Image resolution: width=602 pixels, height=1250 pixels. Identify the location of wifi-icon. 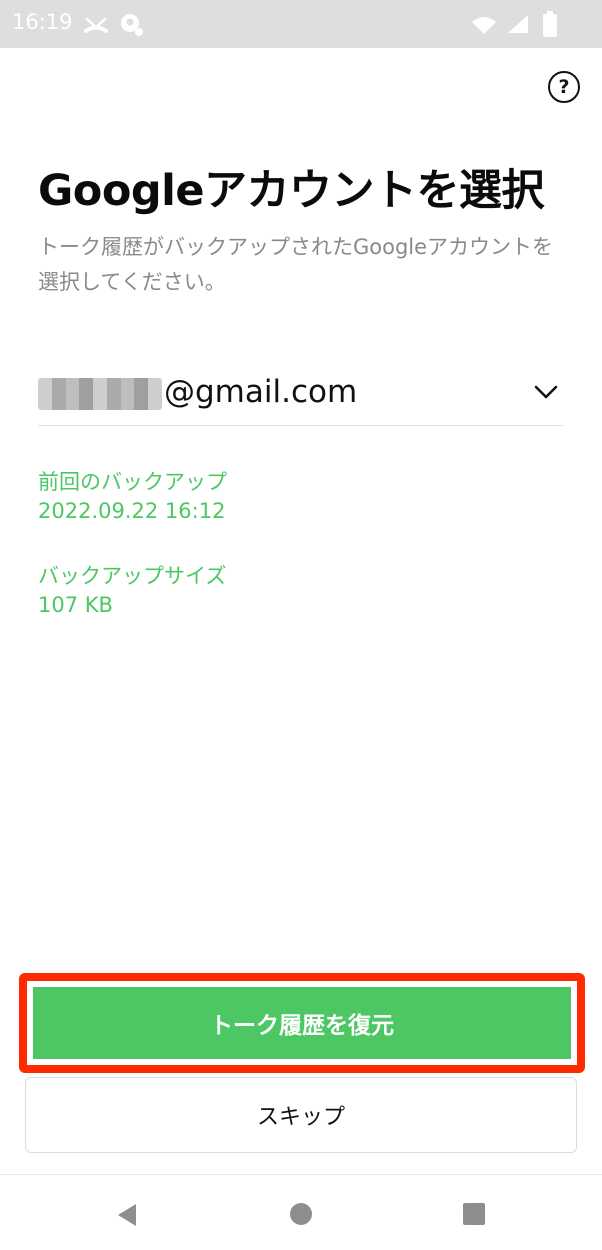
(484, 25).